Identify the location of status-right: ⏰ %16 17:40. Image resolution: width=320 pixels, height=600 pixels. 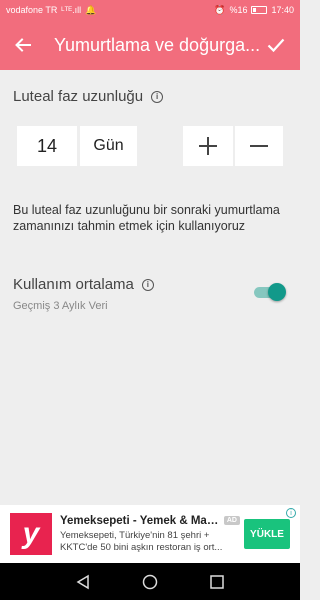
(254, 10).